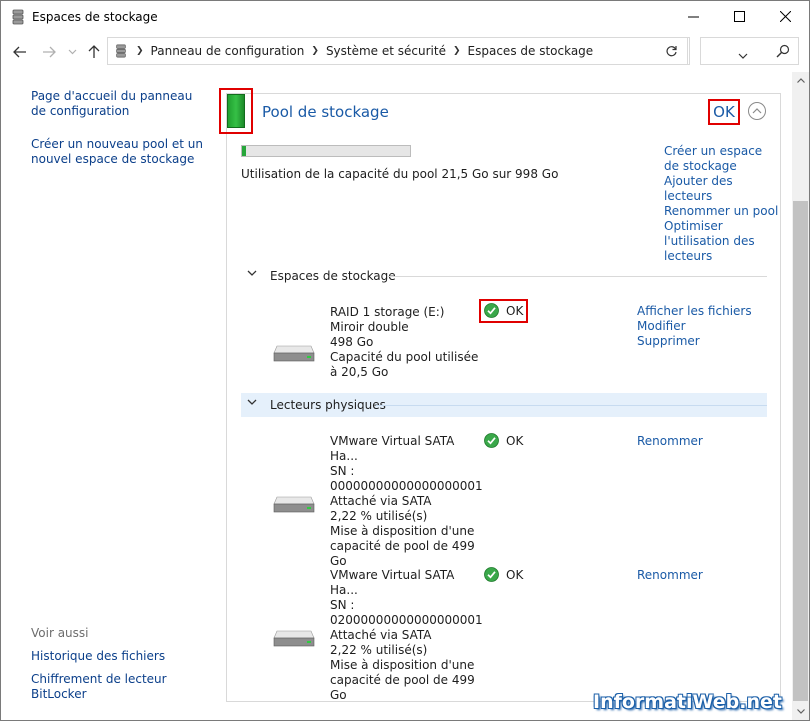  What do you see at coordinates (236, 111) in the screenshot?
I see `storage-pool-icon` at bounding box center [236, 111].